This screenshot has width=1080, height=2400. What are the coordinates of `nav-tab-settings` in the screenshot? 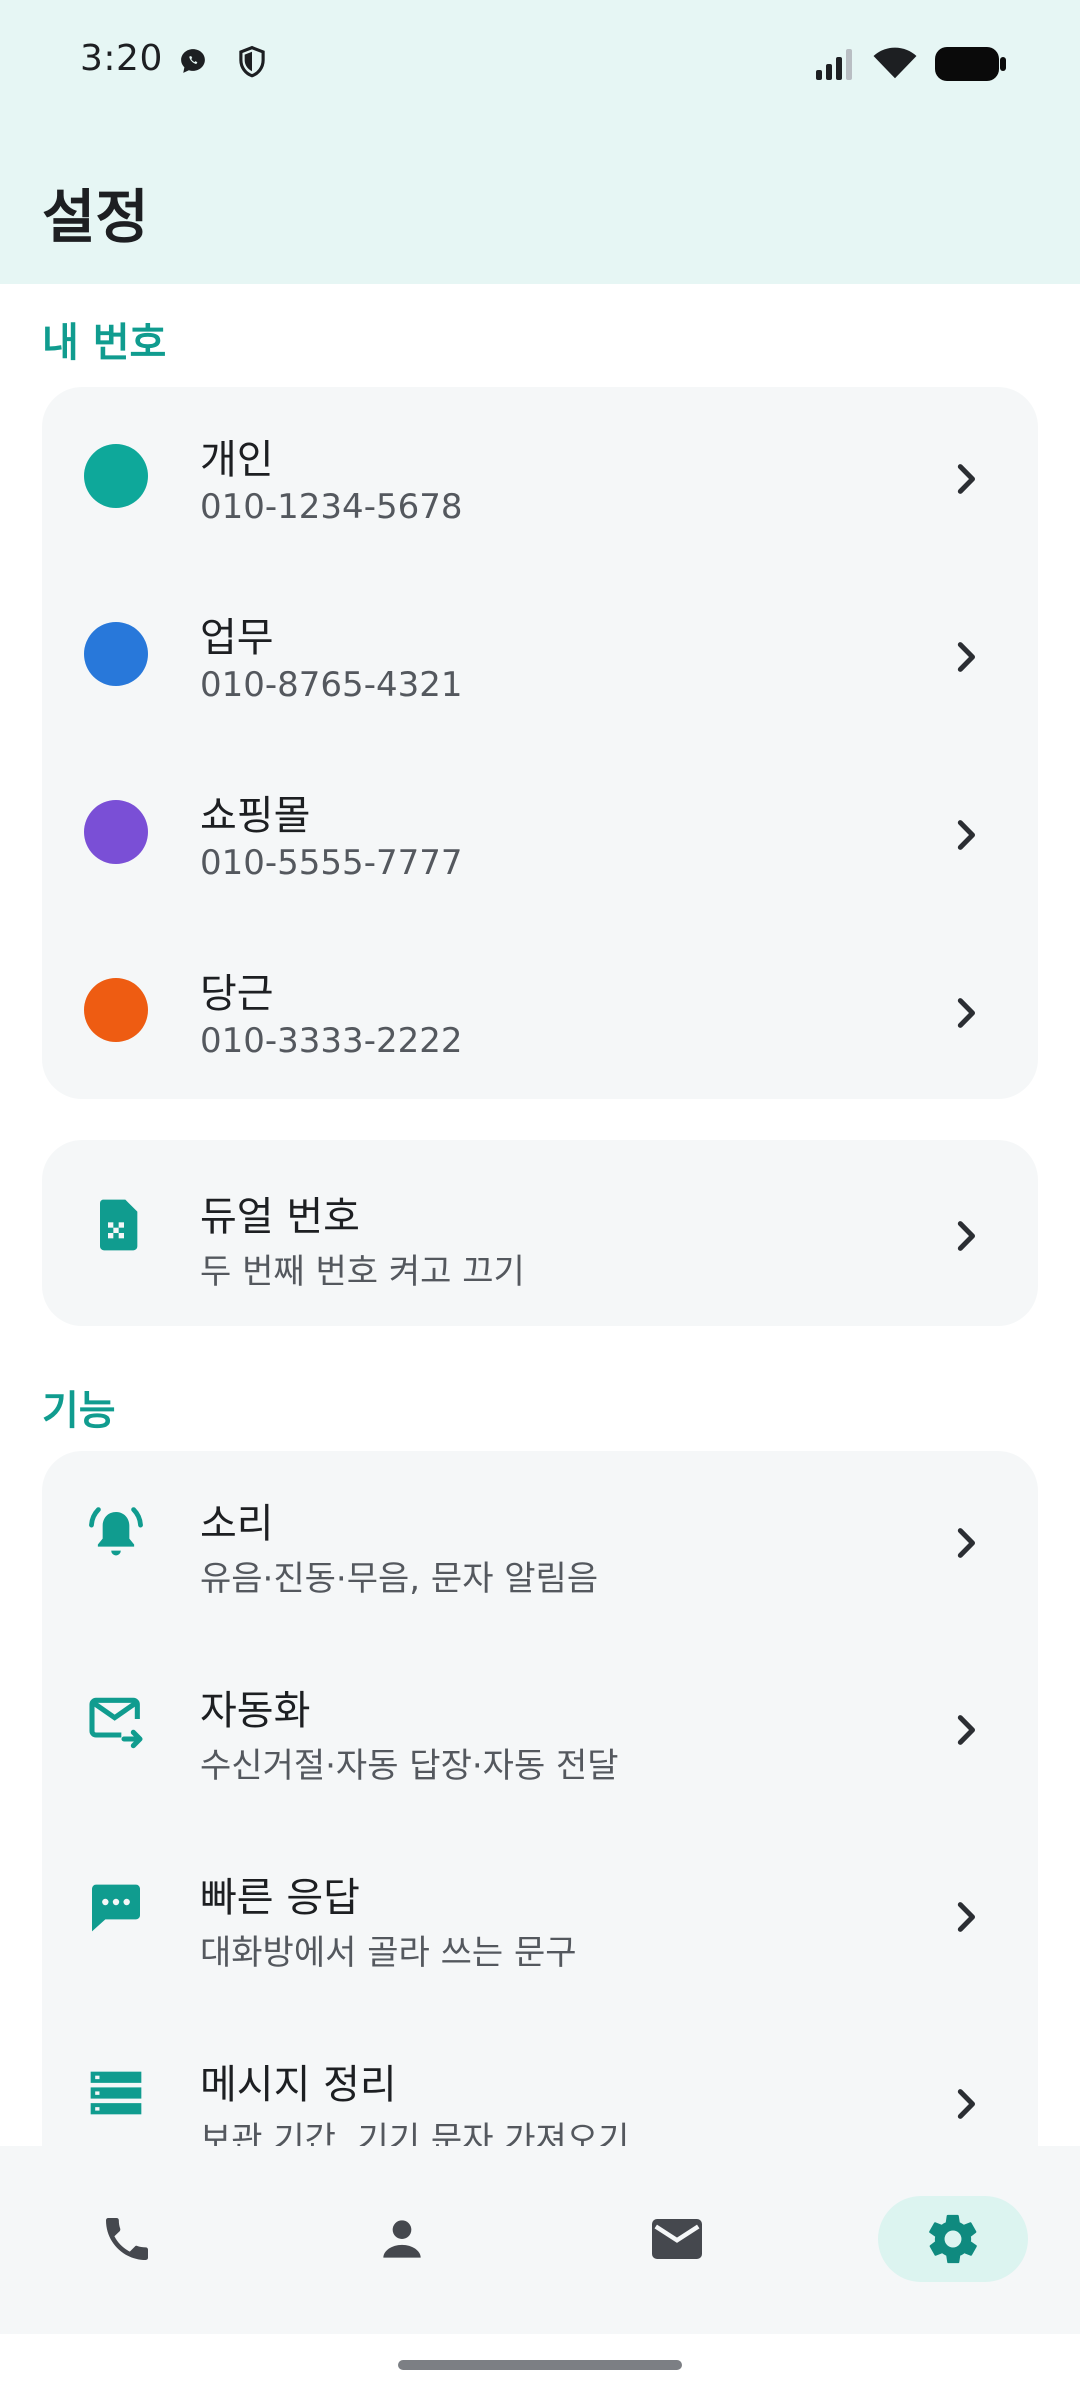 It's located at (953, 2239).